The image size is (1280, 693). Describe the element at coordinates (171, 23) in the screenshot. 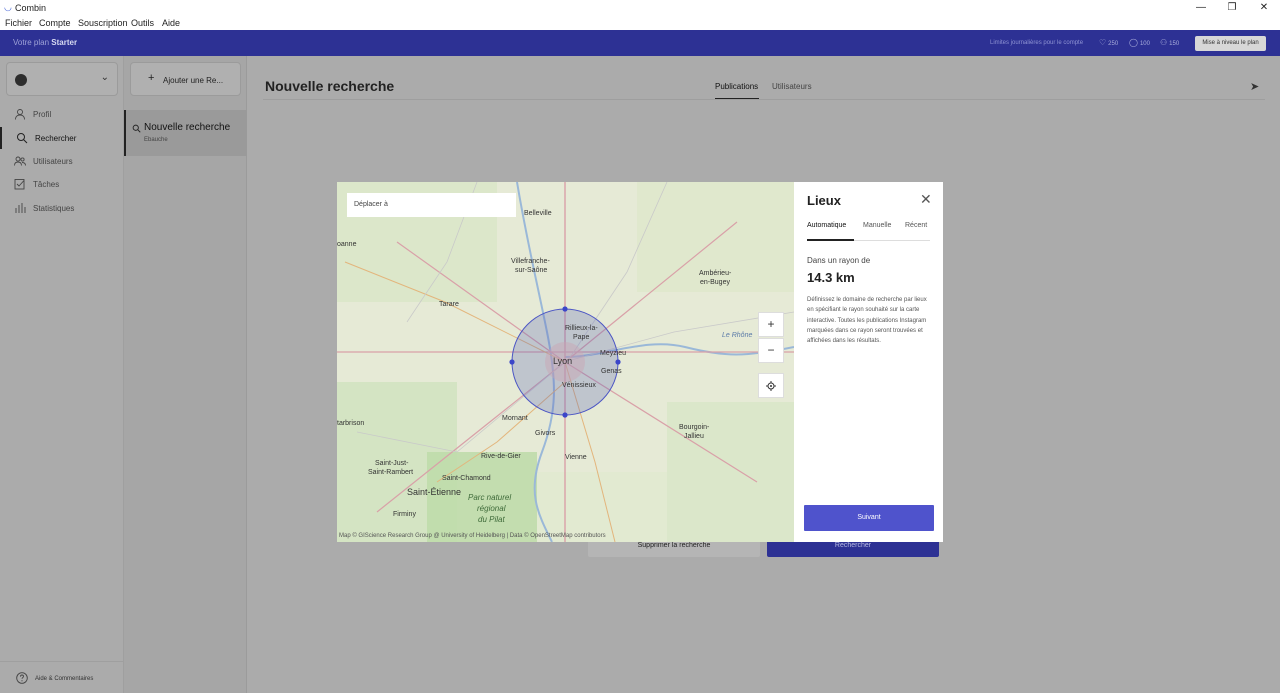

I see `menu-aide: Aide` at that location.